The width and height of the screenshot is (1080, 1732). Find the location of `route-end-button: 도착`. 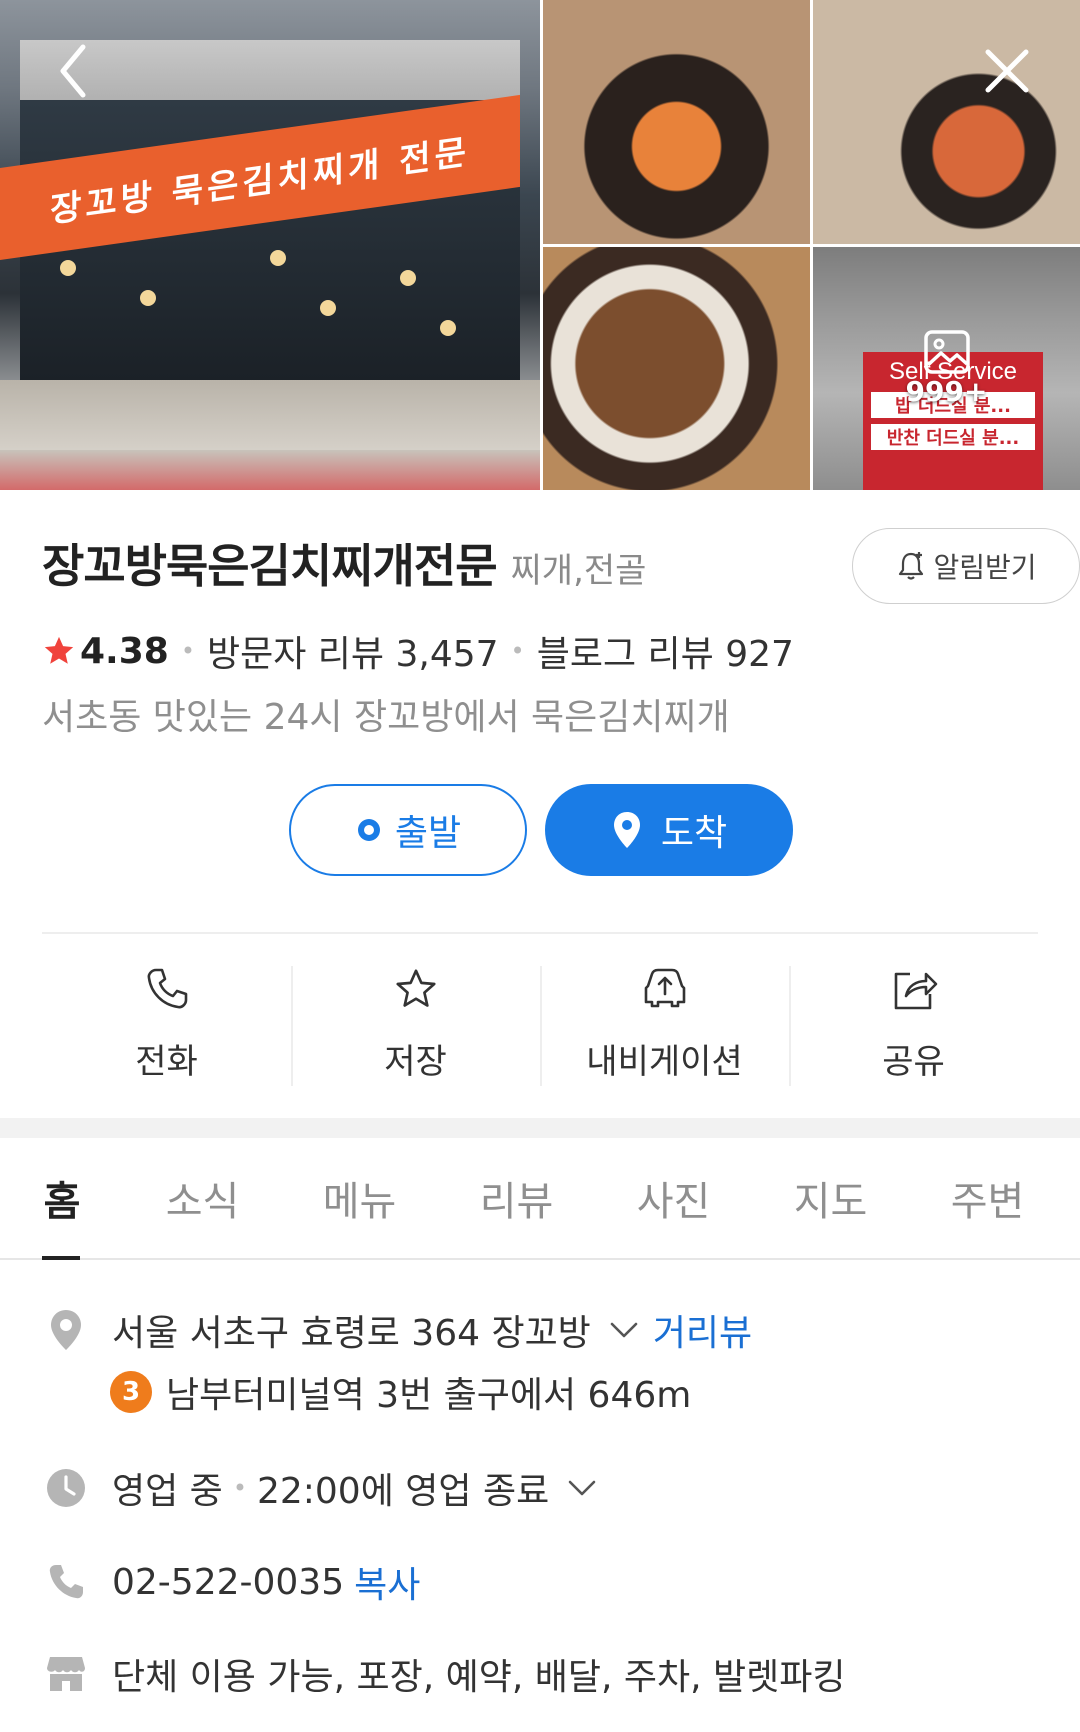

route-end-button: 도착 is located at coordinates (669, 830).